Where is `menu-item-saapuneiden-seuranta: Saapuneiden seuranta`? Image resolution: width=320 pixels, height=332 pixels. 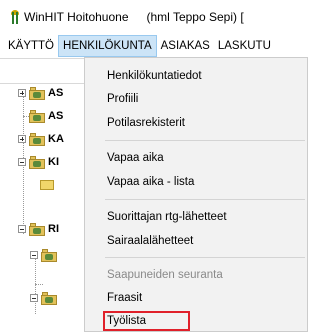
menu-item-saapuneiden-seuranta: Saapuneiden seuranta is located at coordinates (165, 275).